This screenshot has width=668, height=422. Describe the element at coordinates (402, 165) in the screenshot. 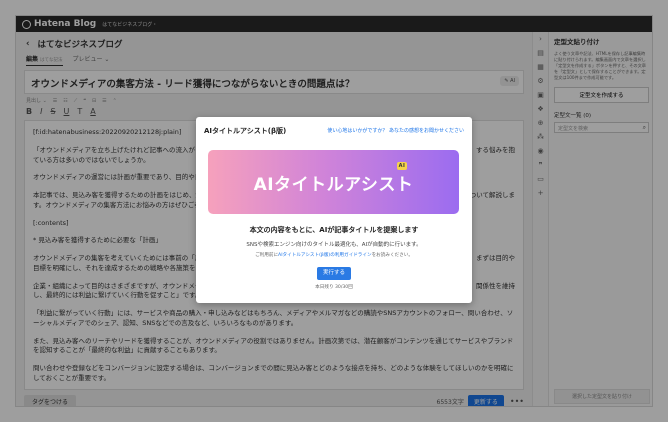

I see `ai-badge: AI` at that location.